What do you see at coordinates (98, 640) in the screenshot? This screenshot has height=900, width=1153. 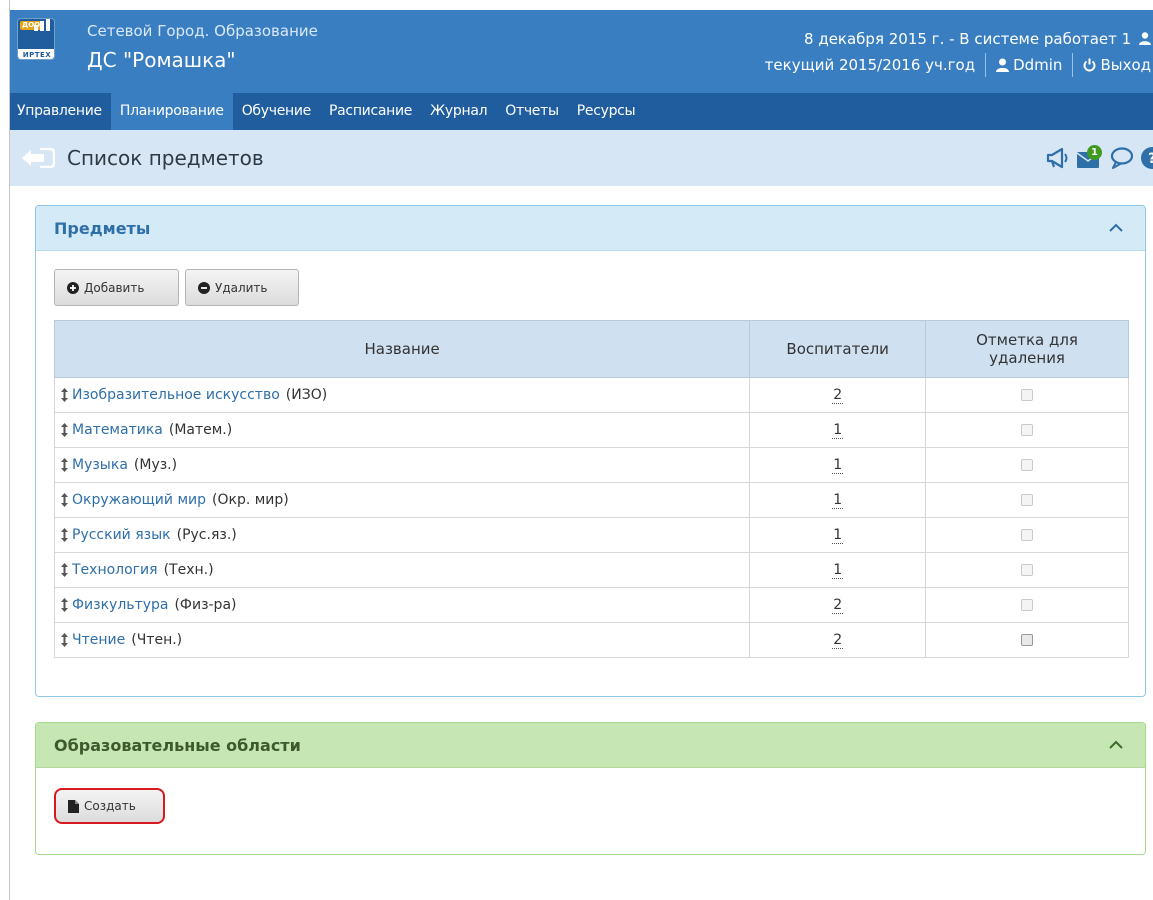 I see `subject-link: Чтение` at bounding box center [98, 640].